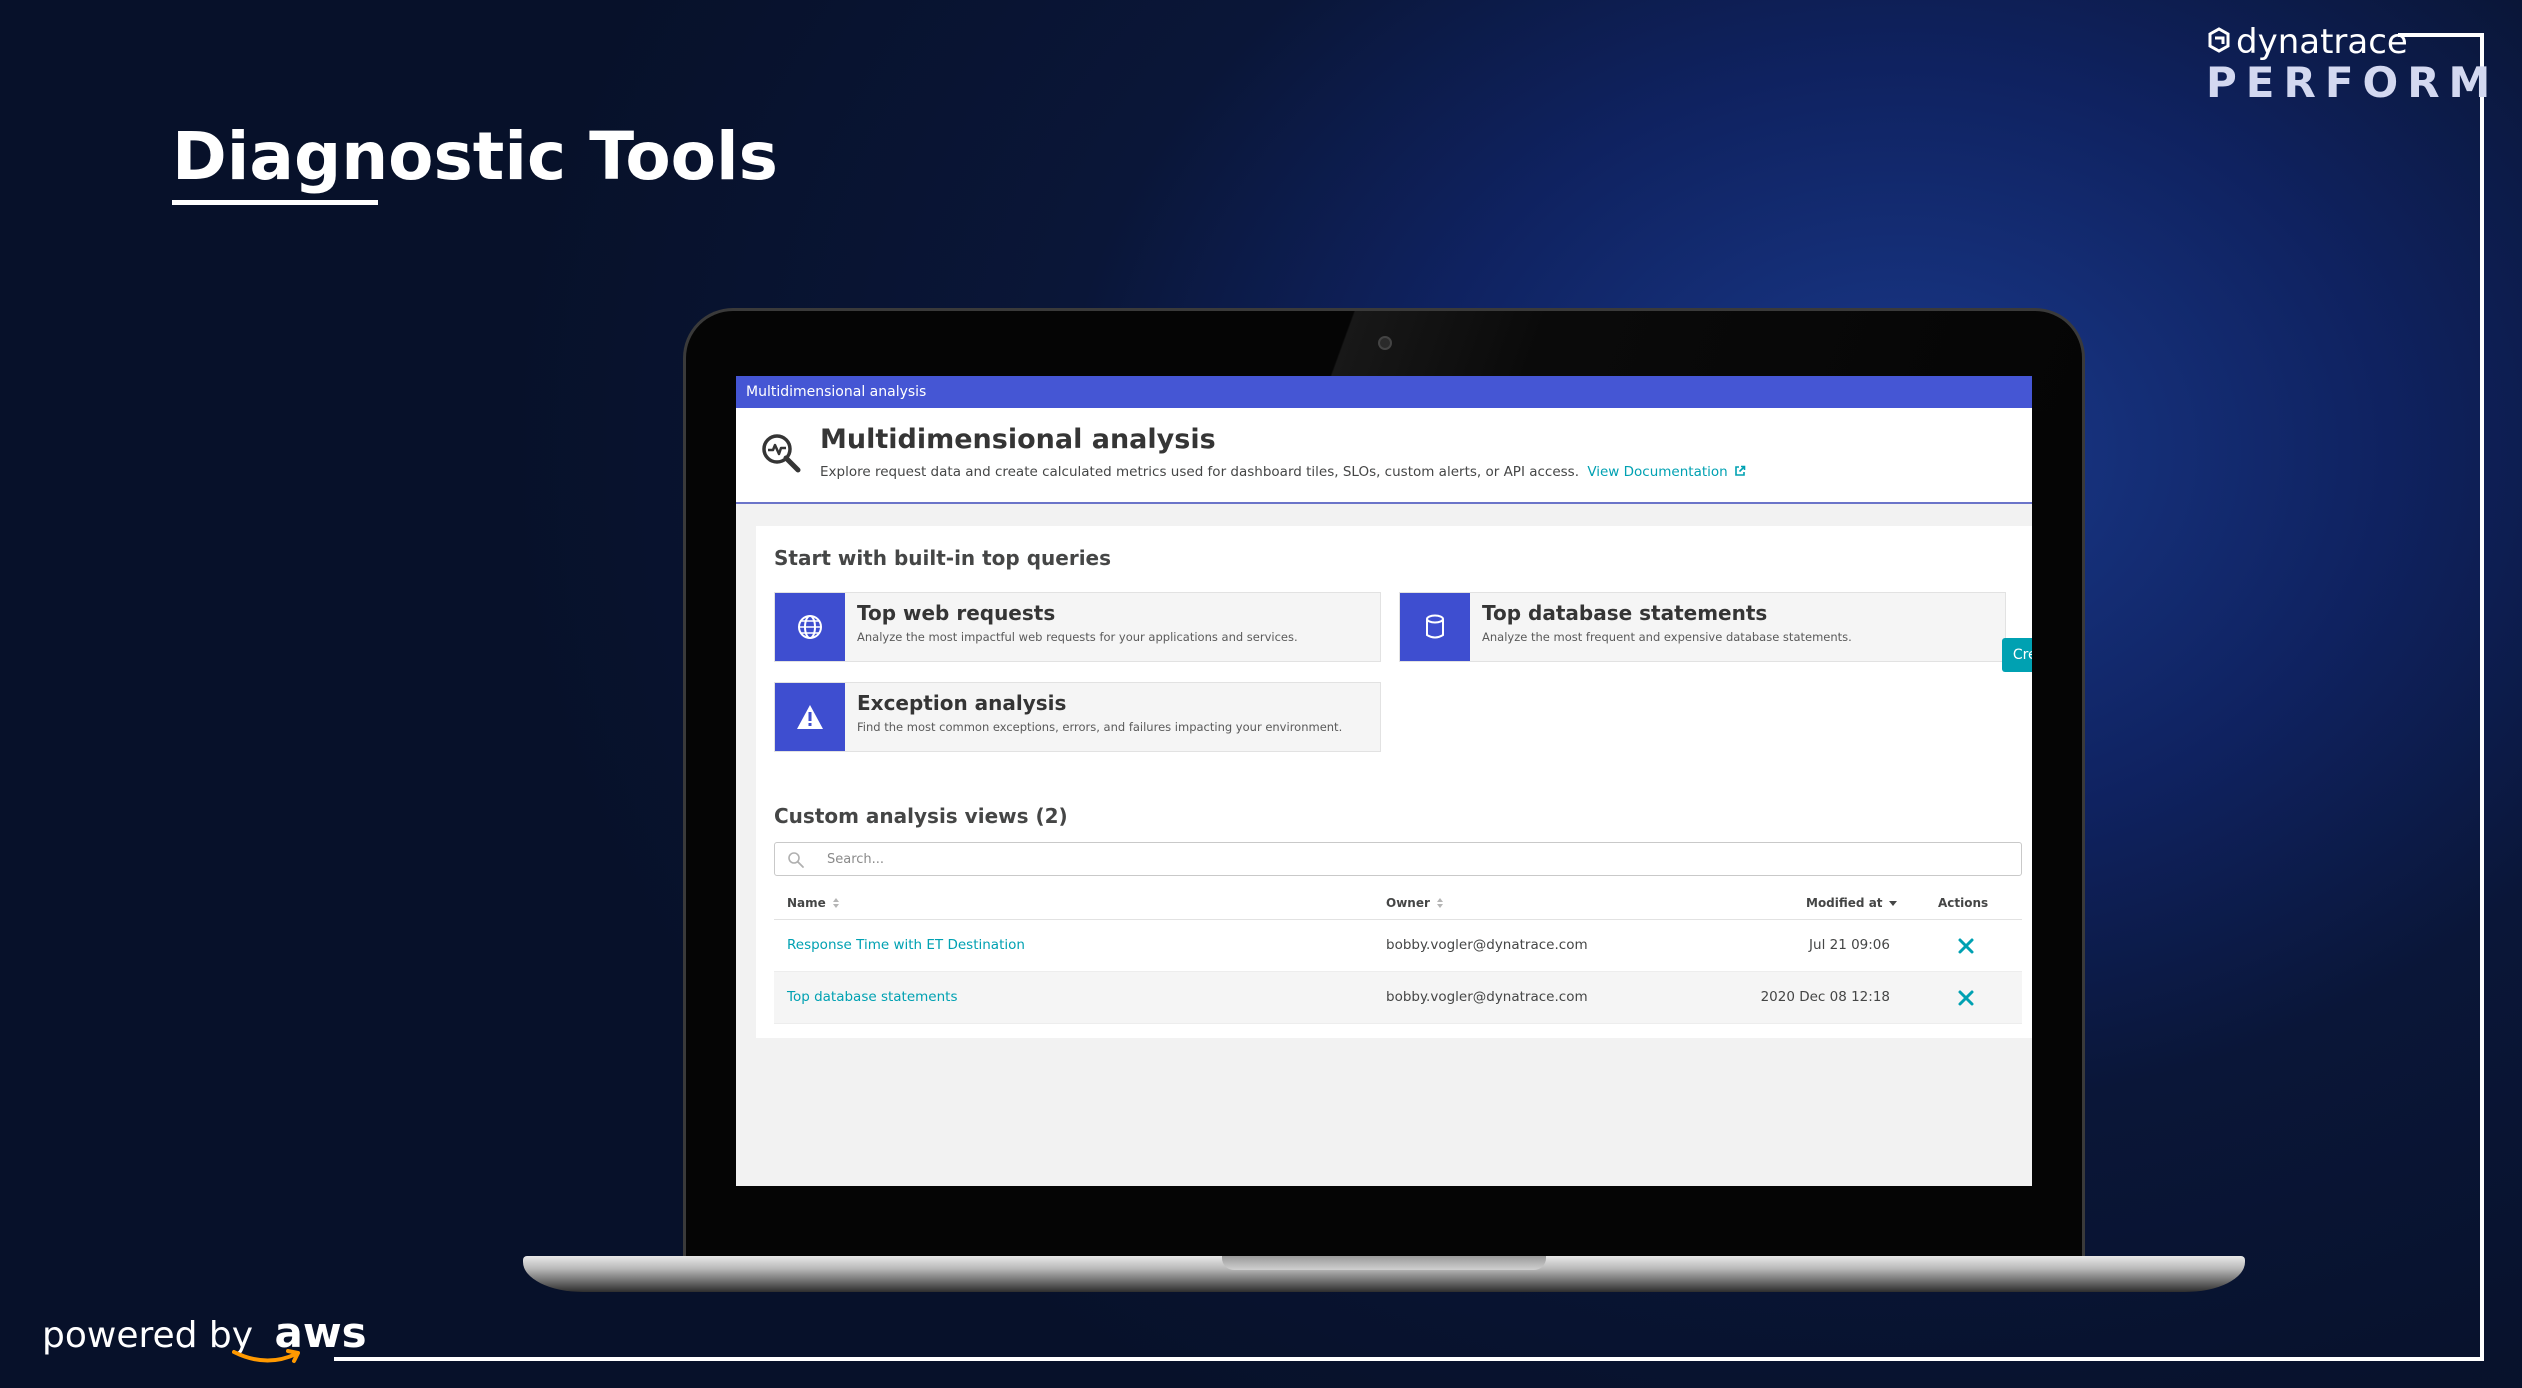  I want to click on external-link-icon, so click(1740, 470).